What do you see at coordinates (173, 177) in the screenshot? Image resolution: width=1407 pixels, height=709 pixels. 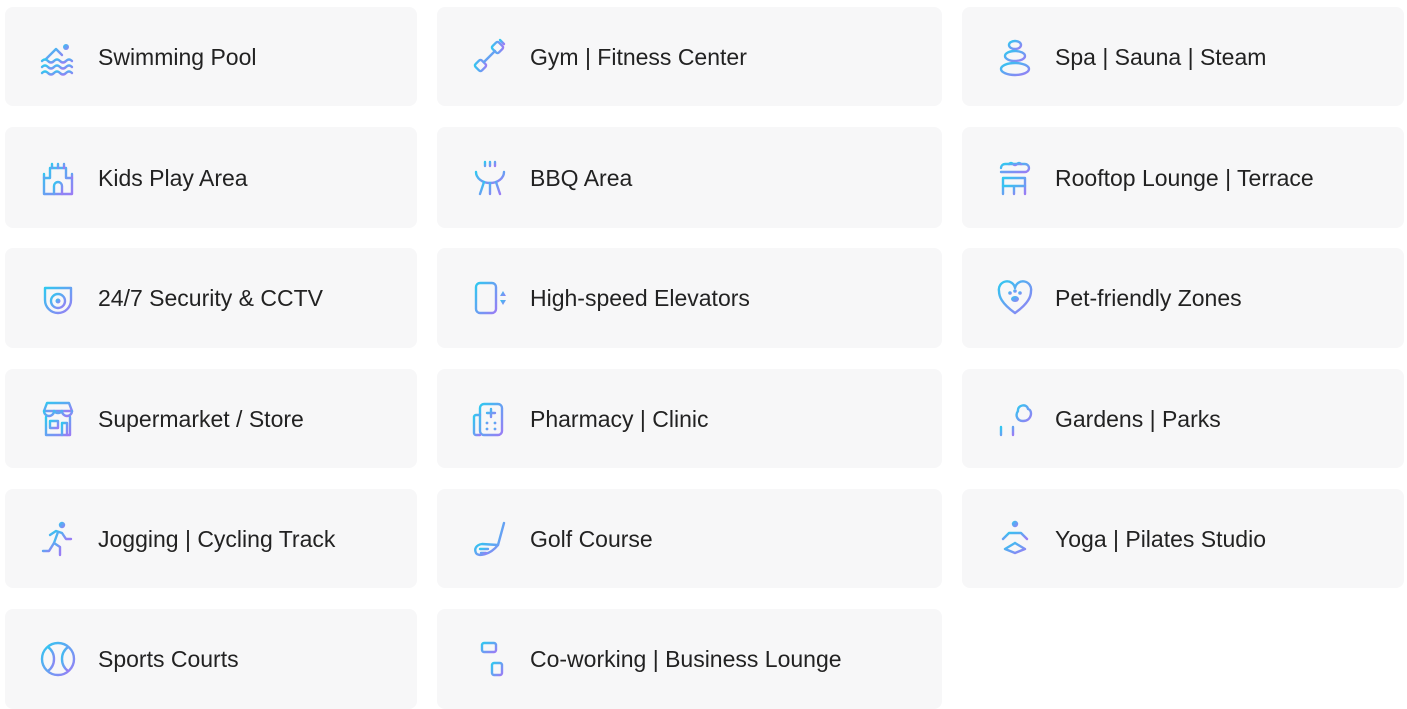 I see `amenity-label: Kids Play Area` at bounding box center [173, 177].